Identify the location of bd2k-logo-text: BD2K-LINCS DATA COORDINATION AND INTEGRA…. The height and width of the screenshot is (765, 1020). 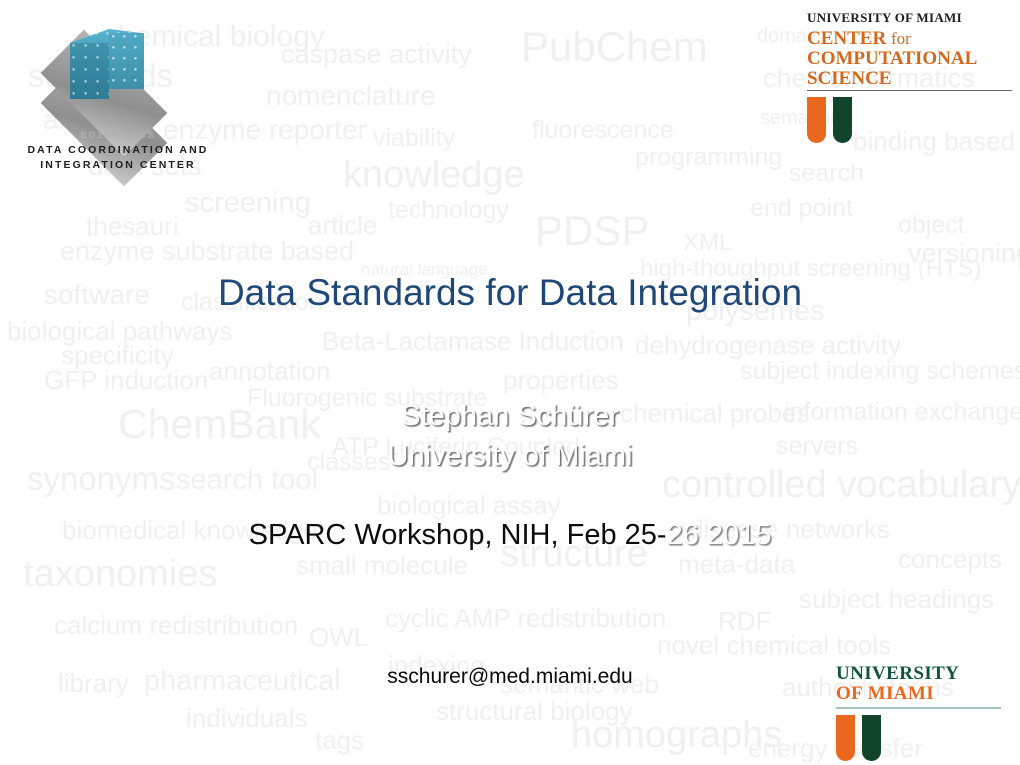
(118, 151).